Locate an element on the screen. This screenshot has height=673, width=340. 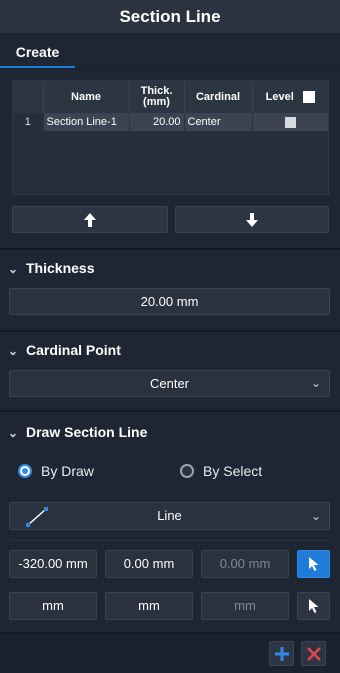
cell-cardinal: Center is located at coordinates (218, 122).